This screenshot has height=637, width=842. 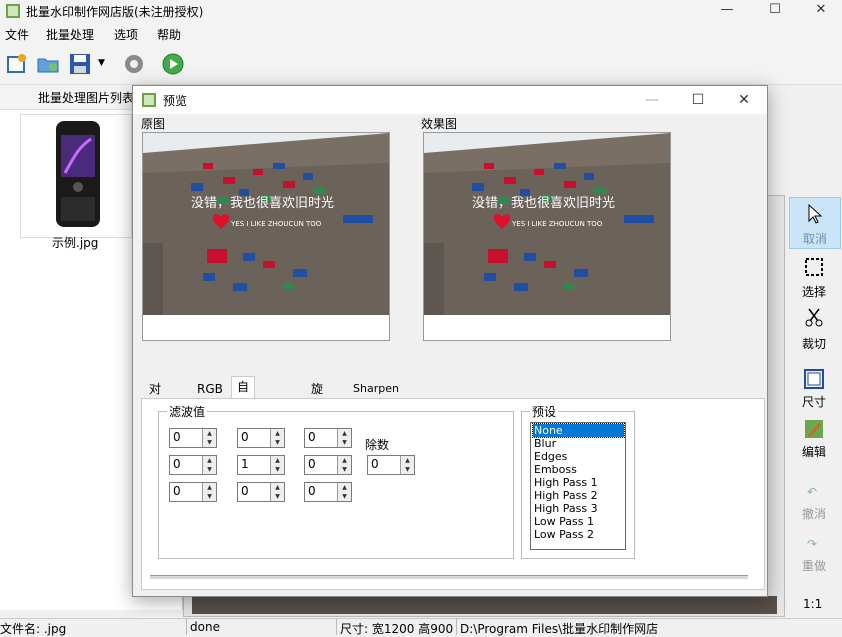 I want to click on preset-item-lowpass2: Low Pass 2, so click(x=578, y=534).